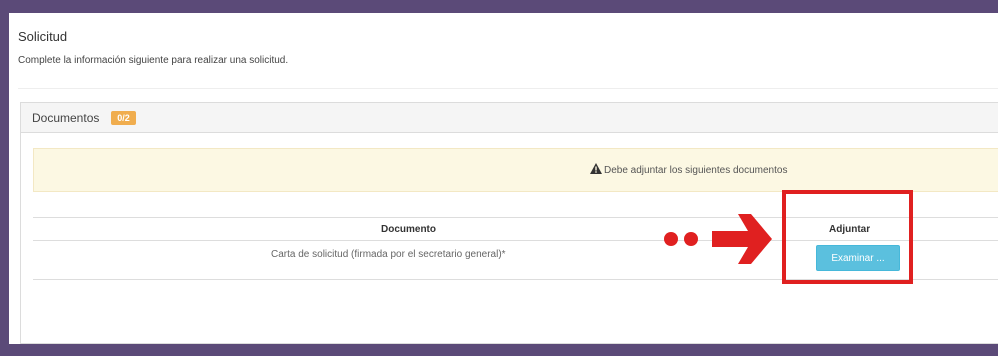  What do you see at coordinates (850, 229) in the screenshot?
I see `column-header-adjuntar: Adjuntar` at bounding box center [850, 229].